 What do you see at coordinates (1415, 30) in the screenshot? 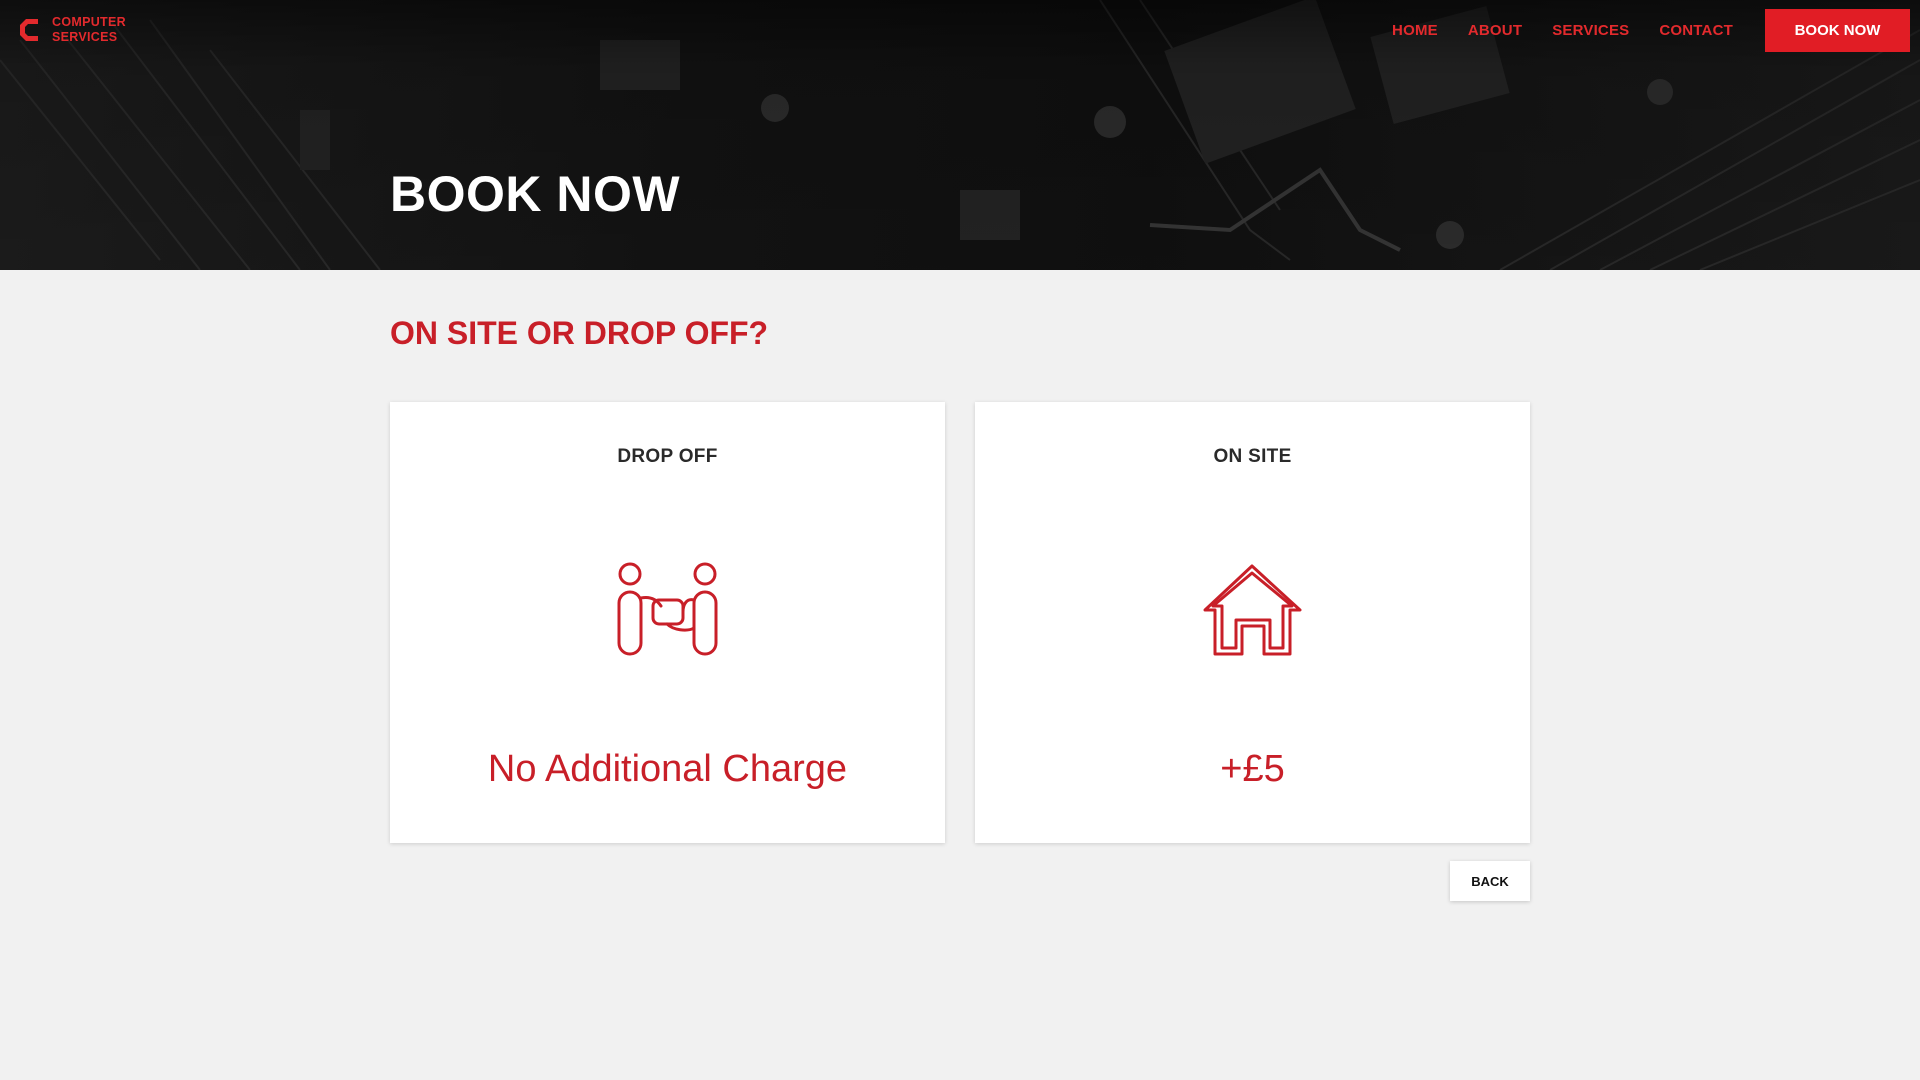
I see `nav-home: HOME` at bounding box center [1415, 30].